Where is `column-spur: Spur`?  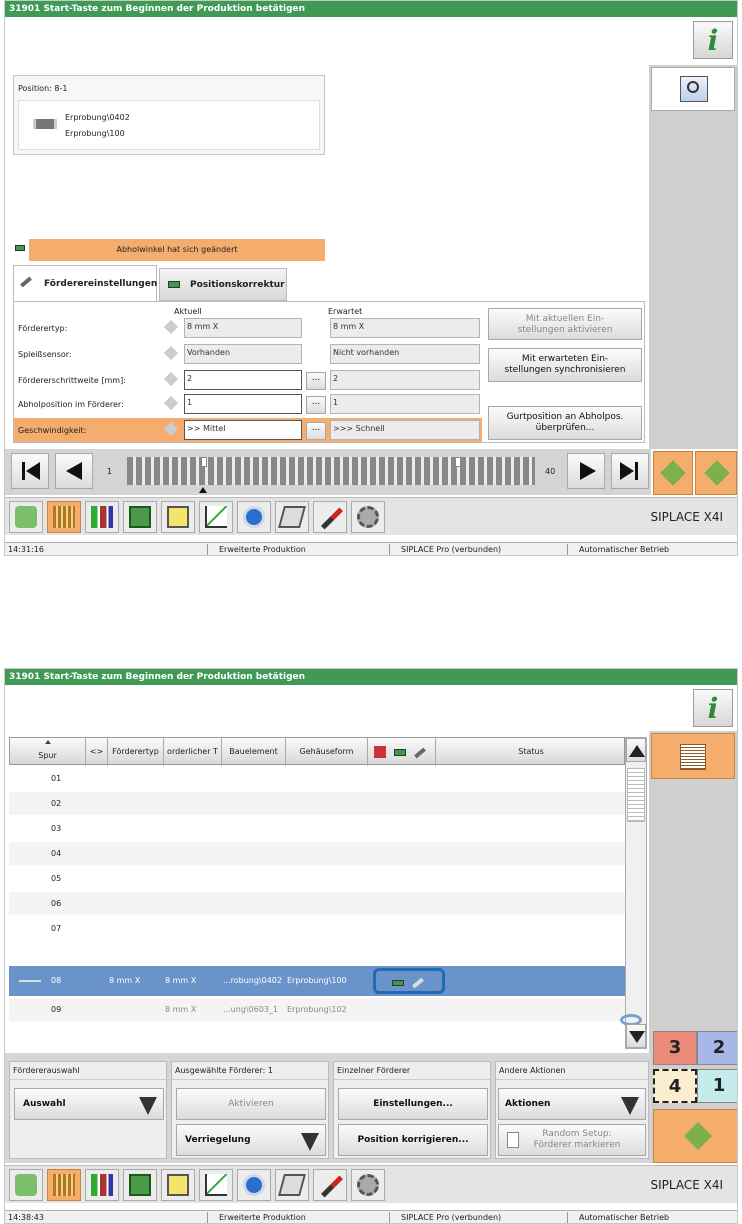
column-spur: Spur is located at coordinates (48, 752).